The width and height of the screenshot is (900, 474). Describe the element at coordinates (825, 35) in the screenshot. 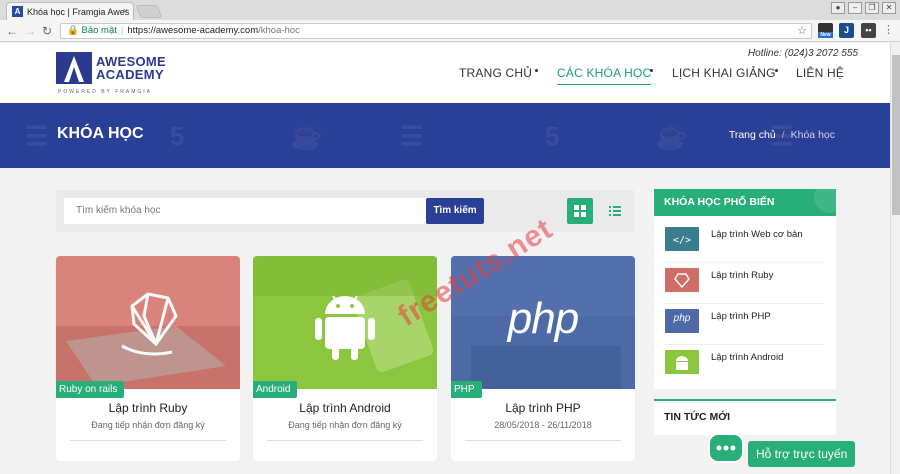

I see `extension-new-badge: New` at that location.